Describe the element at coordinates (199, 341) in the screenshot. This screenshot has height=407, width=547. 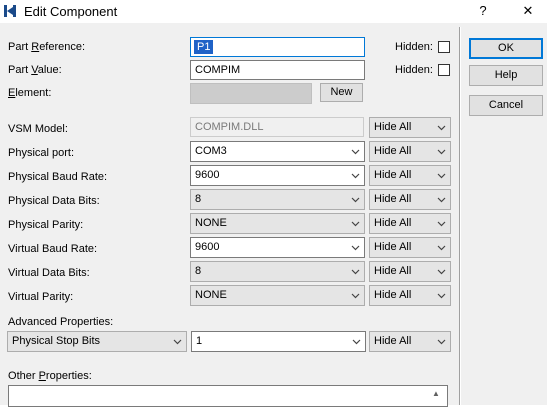
I see `advanced-value-text: 1` at that location.